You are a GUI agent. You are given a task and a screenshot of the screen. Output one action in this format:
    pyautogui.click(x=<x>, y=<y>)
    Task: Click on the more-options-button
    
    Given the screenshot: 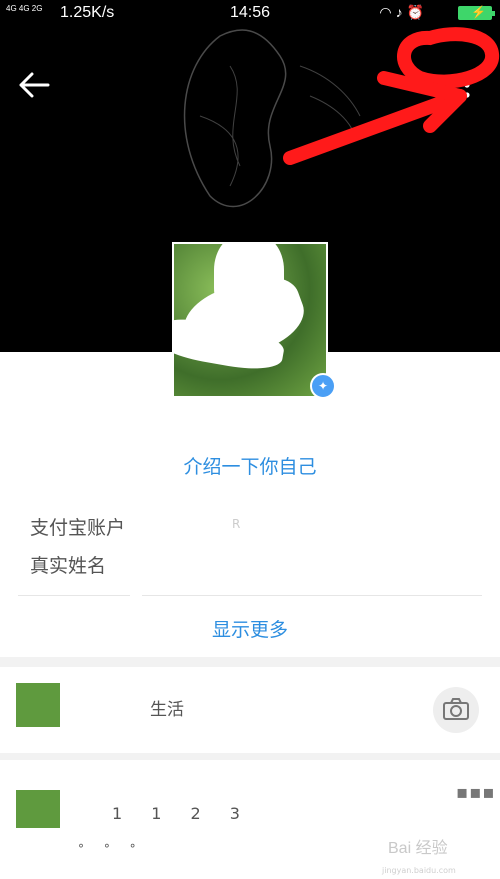 What is the action you would take?
    pyautogui.click(x=467, y=85)
    